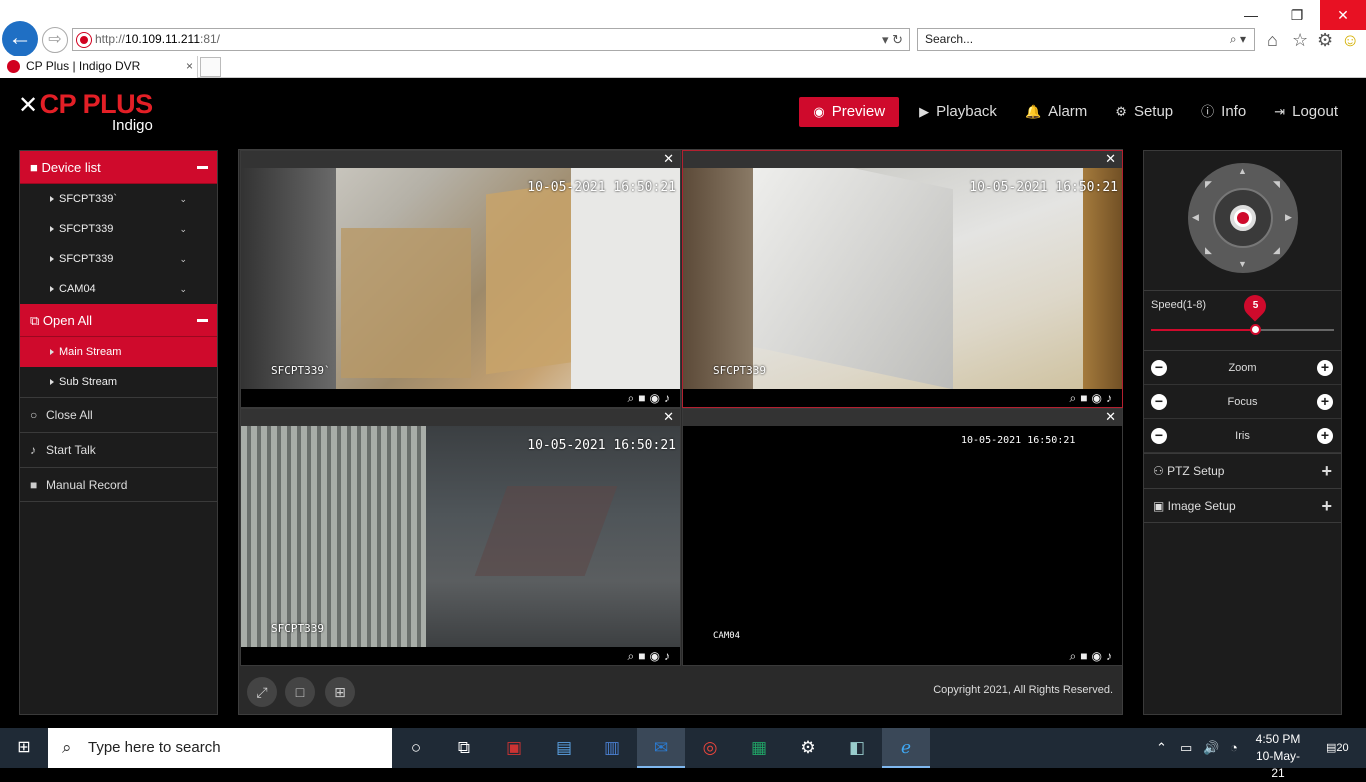 This screenshot has width=1366, height=782. I want to click on iris-plus-icon: +, so click(1325, 436).